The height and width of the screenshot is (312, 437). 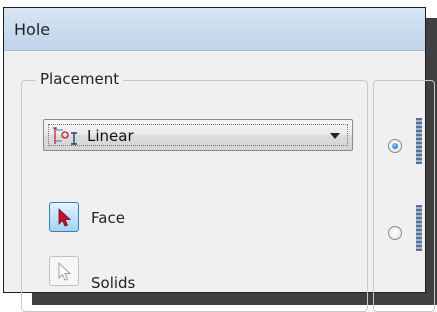 I want to click on chevron-down-icon, so click(x=335, y=136).